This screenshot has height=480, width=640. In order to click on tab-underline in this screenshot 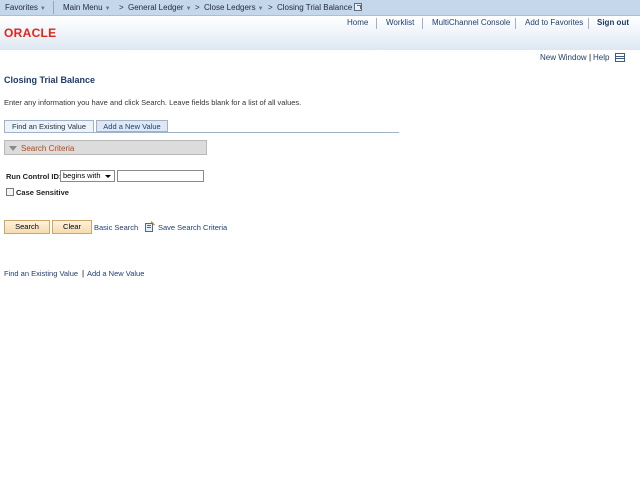, I will do `click(201, 132)`.